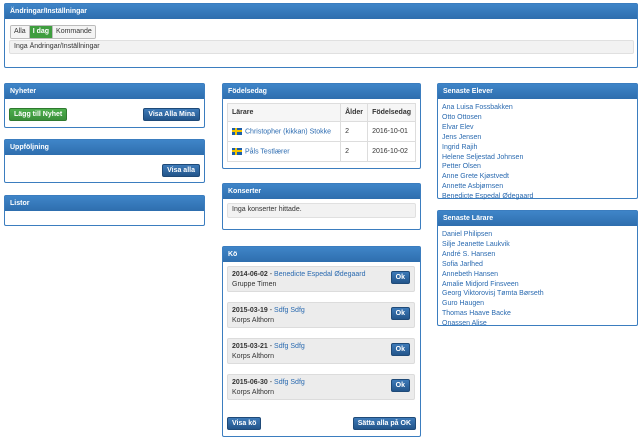  What do you see at coordinates (537, 218) in the screenshot?
I see `latest-teachers-title: Senaste Lärare` at bounding box center [537, 218].